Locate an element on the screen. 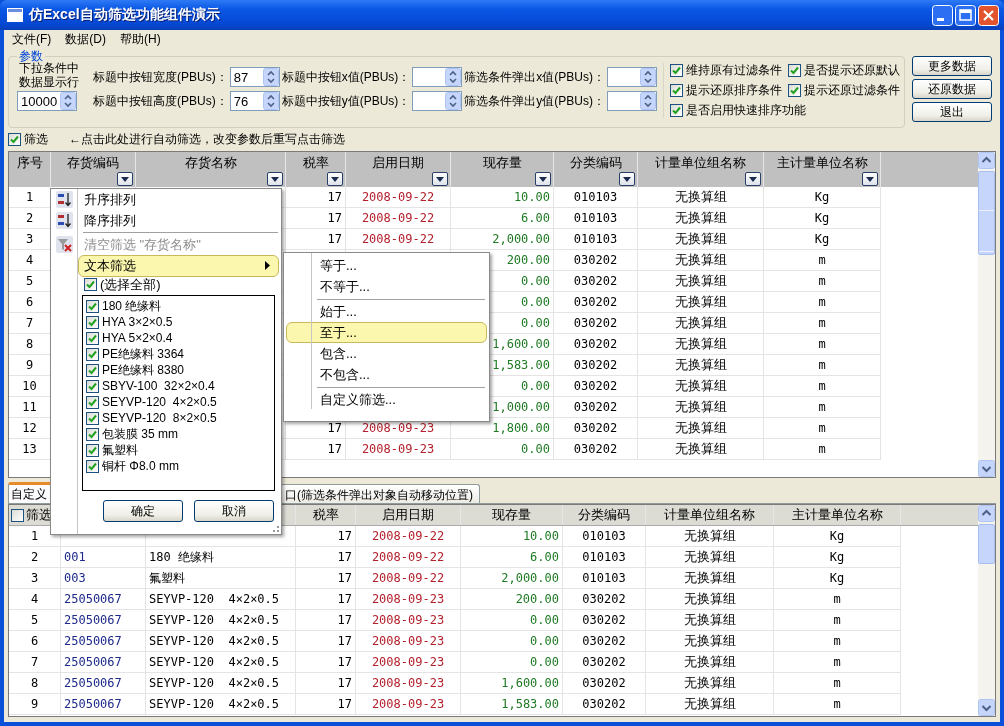  number-field: 76 is located at coordinates (254, 101).